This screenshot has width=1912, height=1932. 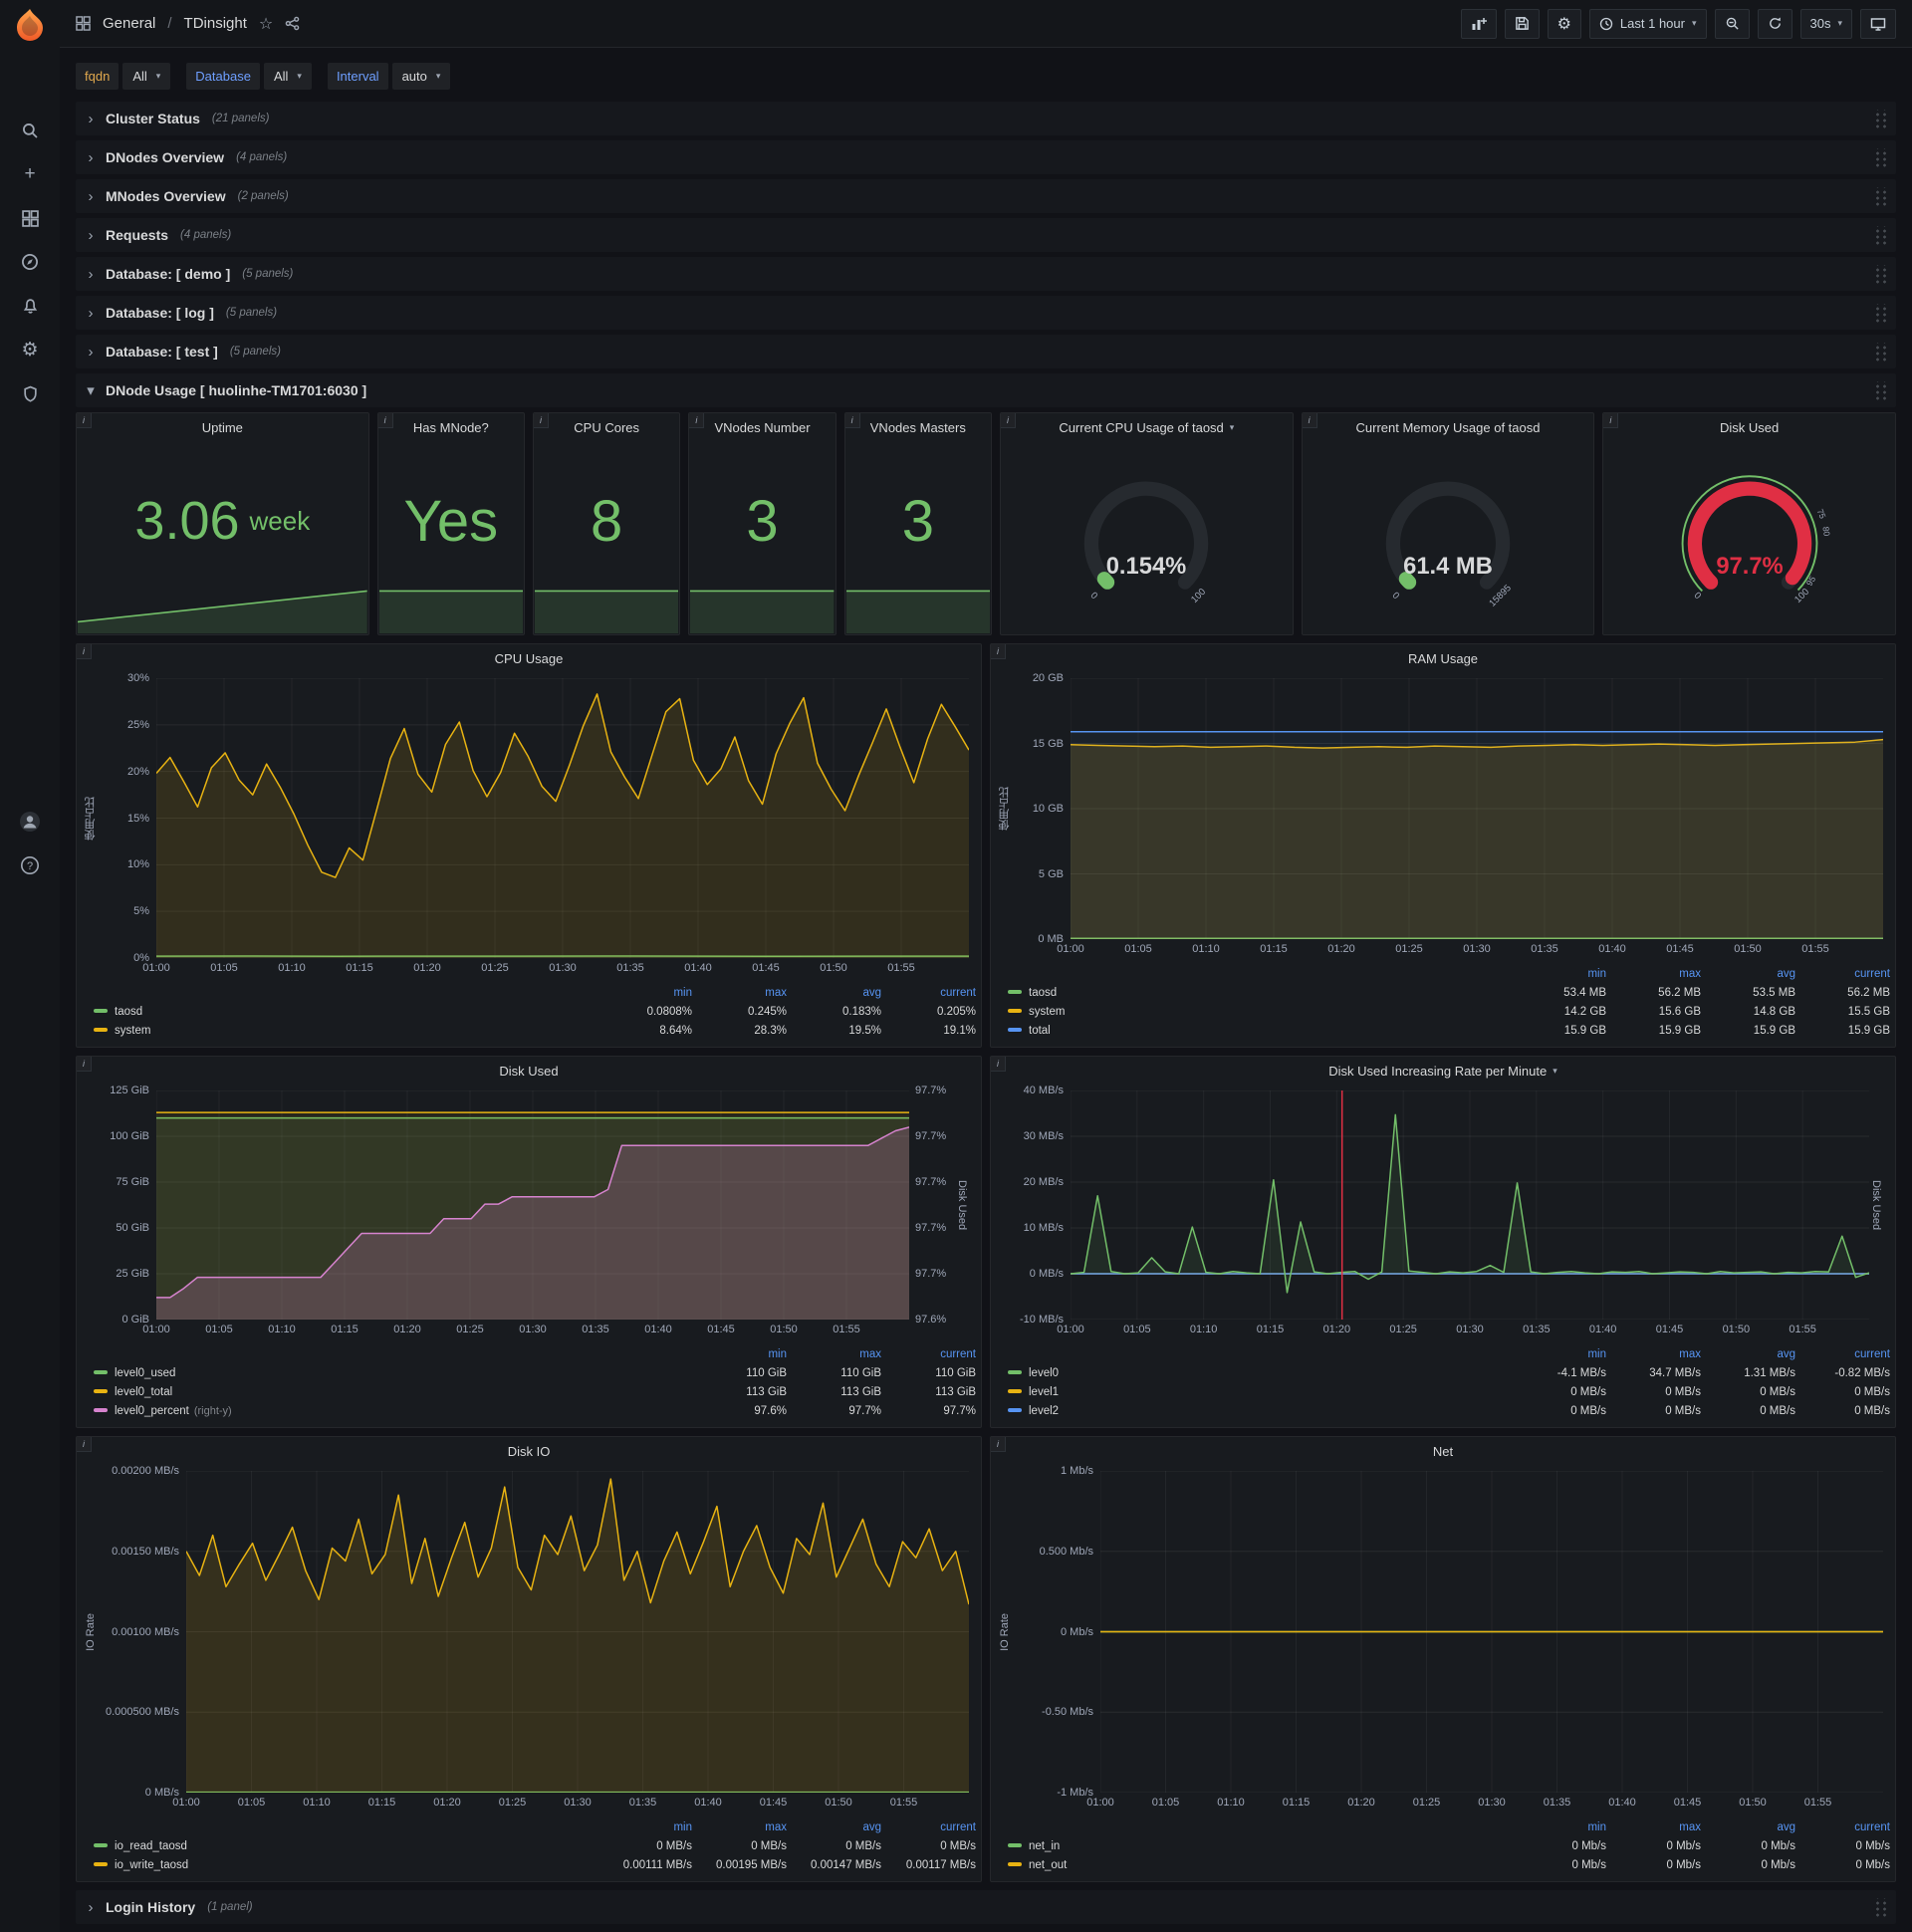 What do you see at coordinates (1147, 427) in the screenshot?
I see `panel-title: Current CPU Usage of taosd ▾` at bounding box center [1147, 427].